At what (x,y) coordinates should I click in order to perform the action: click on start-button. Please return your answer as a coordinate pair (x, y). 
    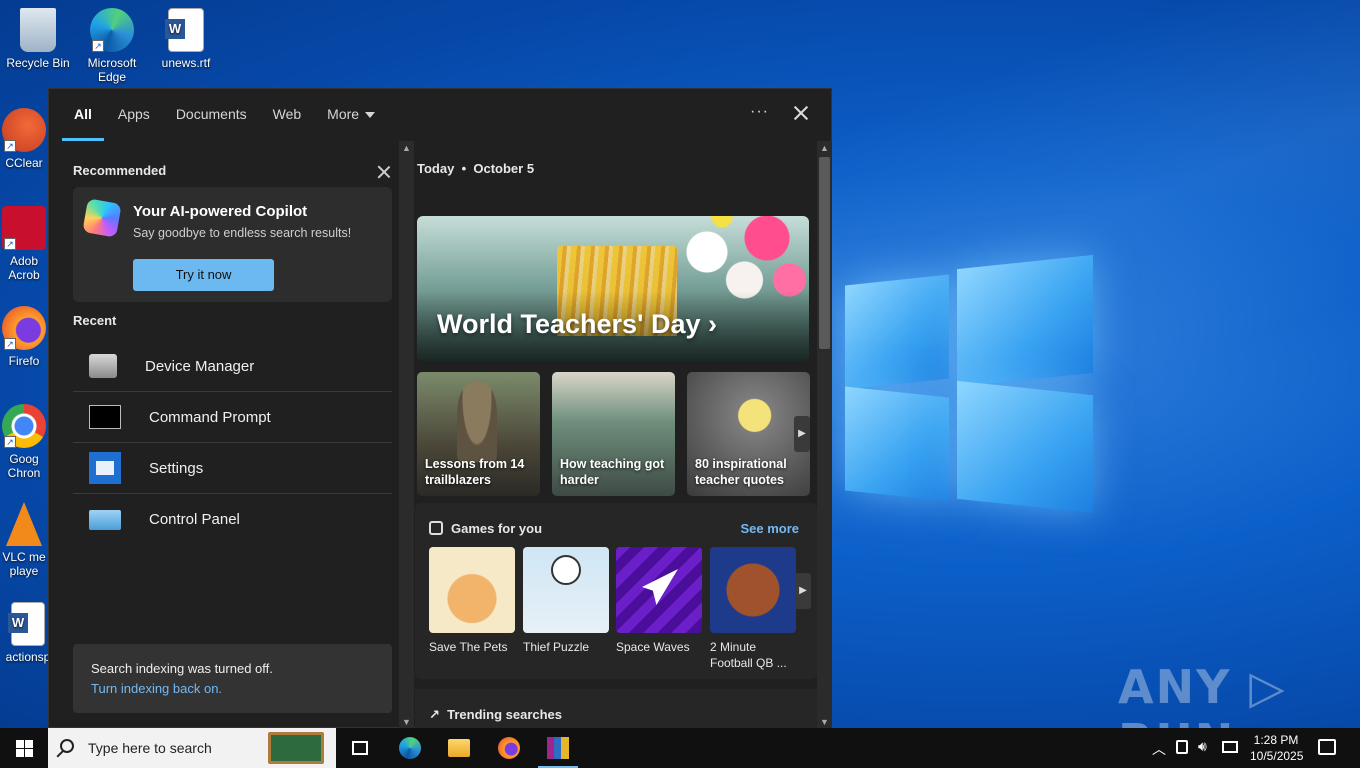
    Looking at the image, I should click on (24, 748).